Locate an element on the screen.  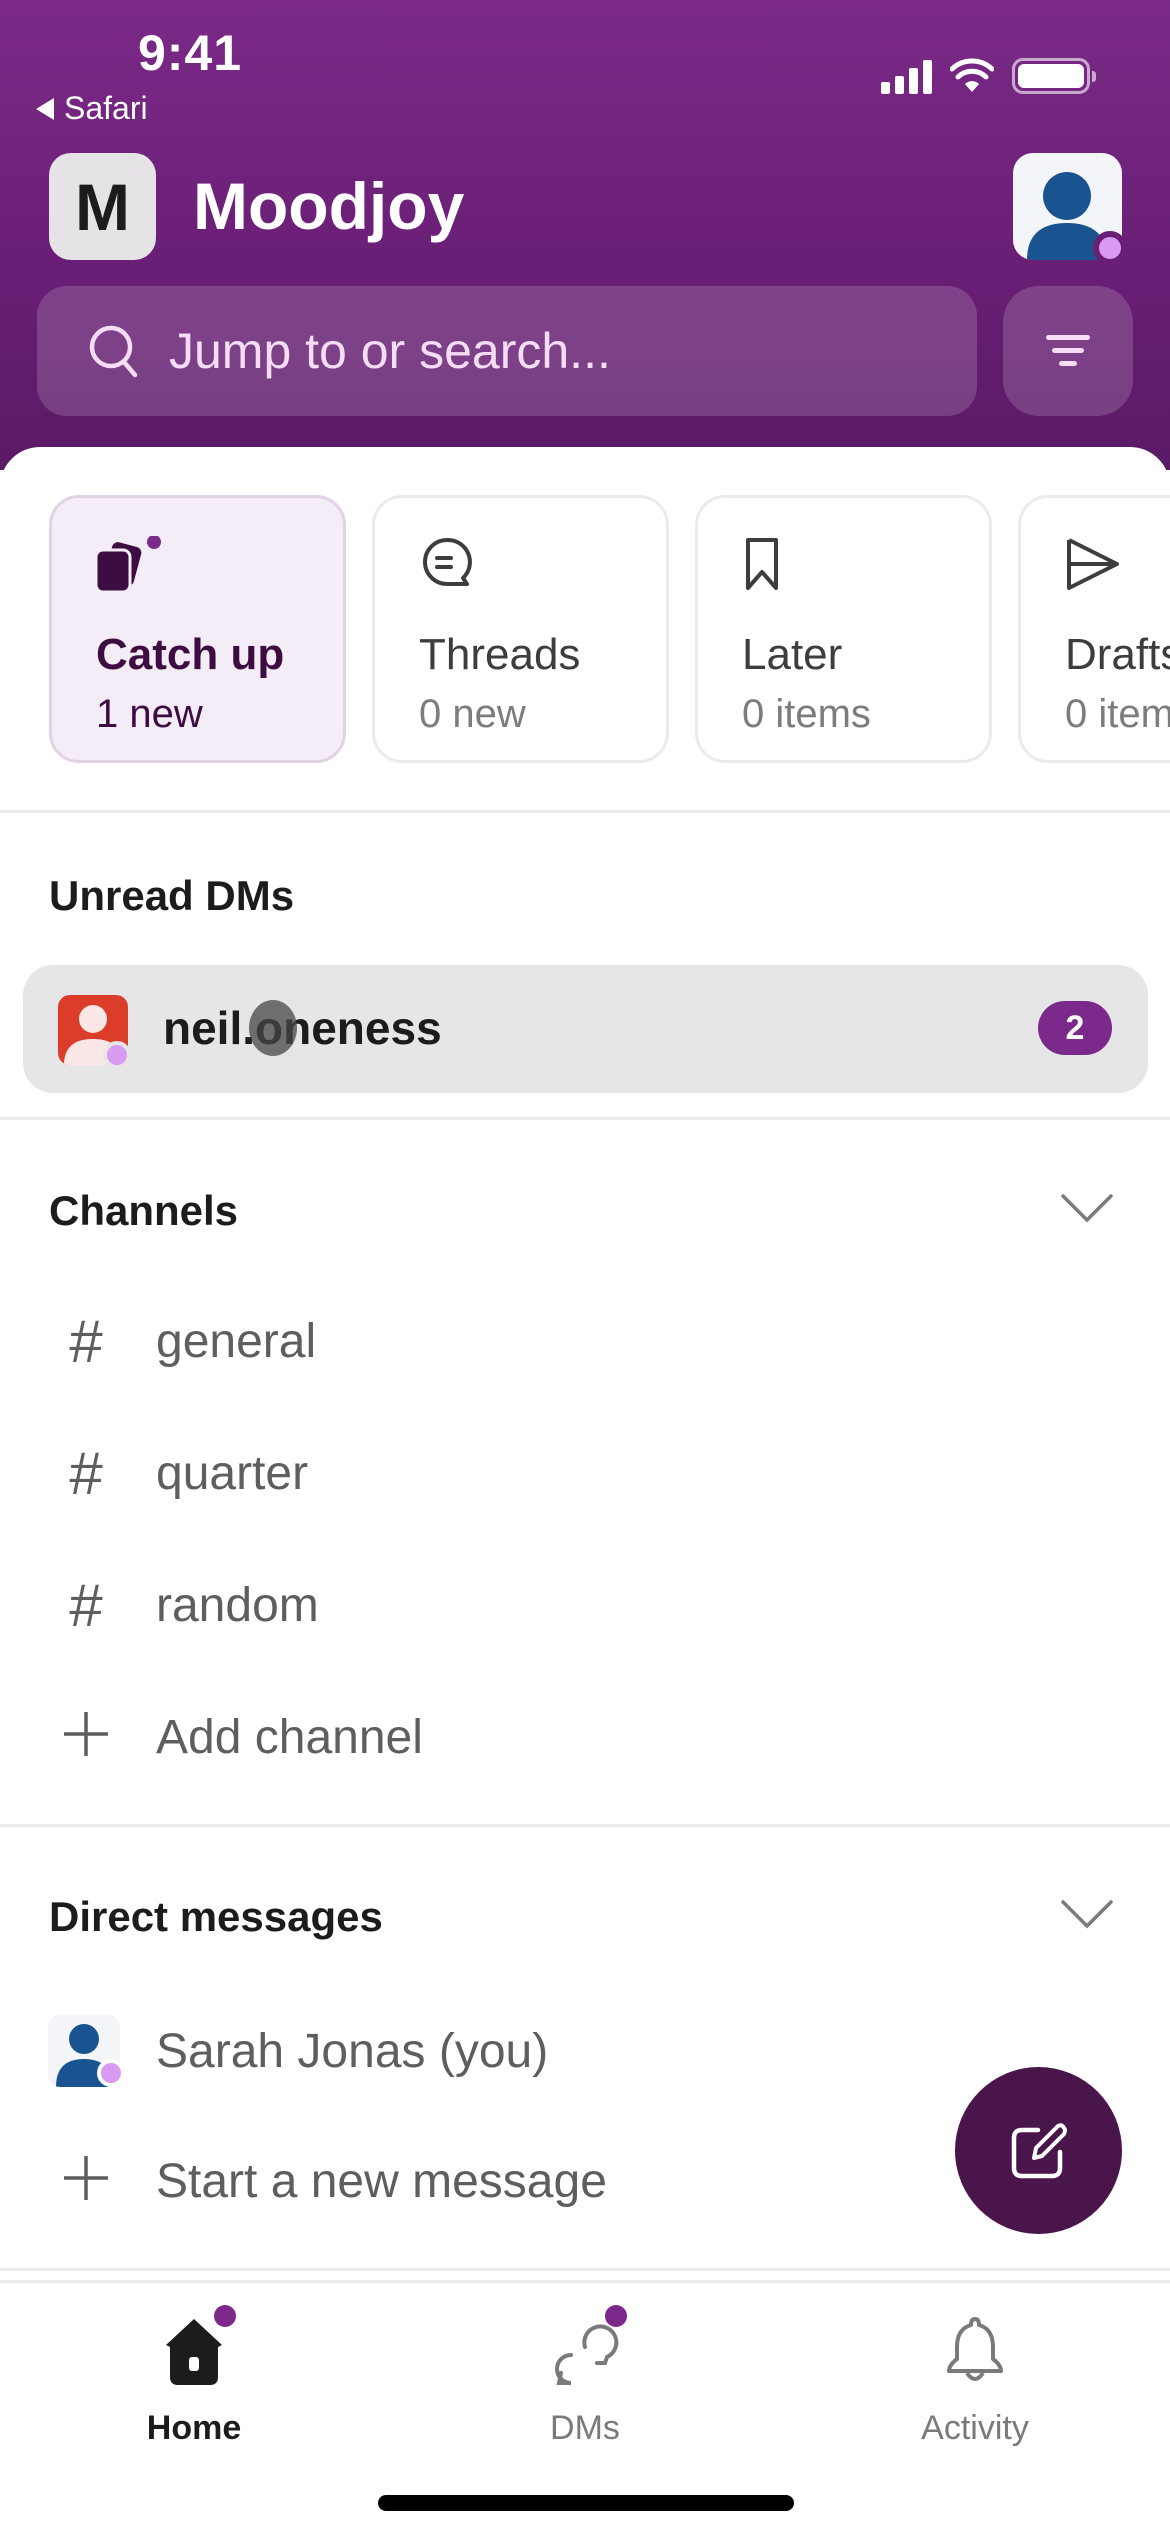
dm-name: Sarah Jonas (you) is located at coordinates (352, 2051).